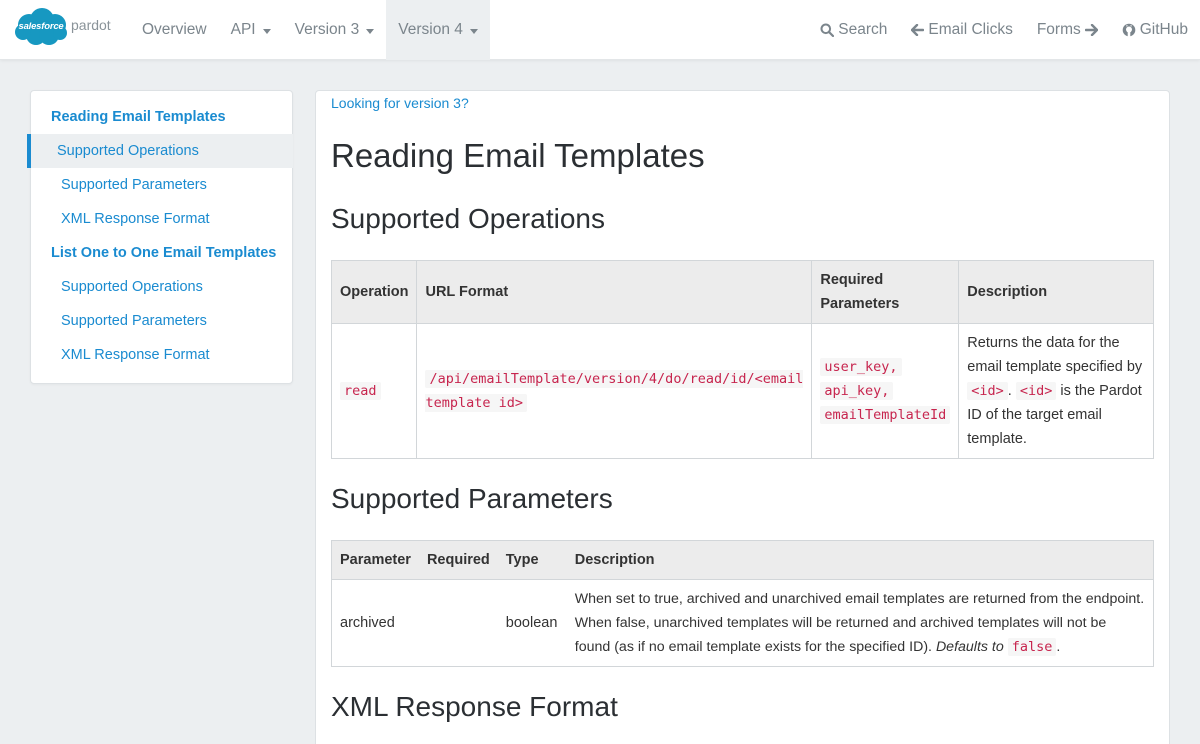  Describe the element at coordinates (885, 292) in the screenshot. I see `col-header-required-parameters: Required Parameters` at that location.